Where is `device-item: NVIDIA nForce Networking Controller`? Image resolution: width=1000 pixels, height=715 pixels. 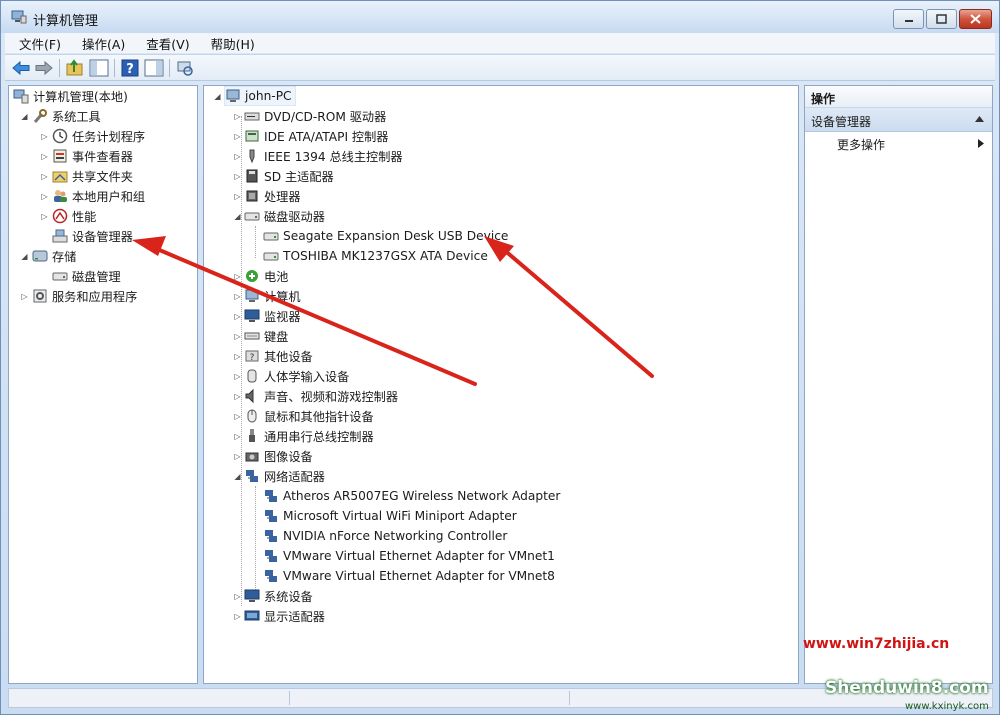
device-item: NVIDIA nForce Networking Controller is located at coordinates (385, 536).